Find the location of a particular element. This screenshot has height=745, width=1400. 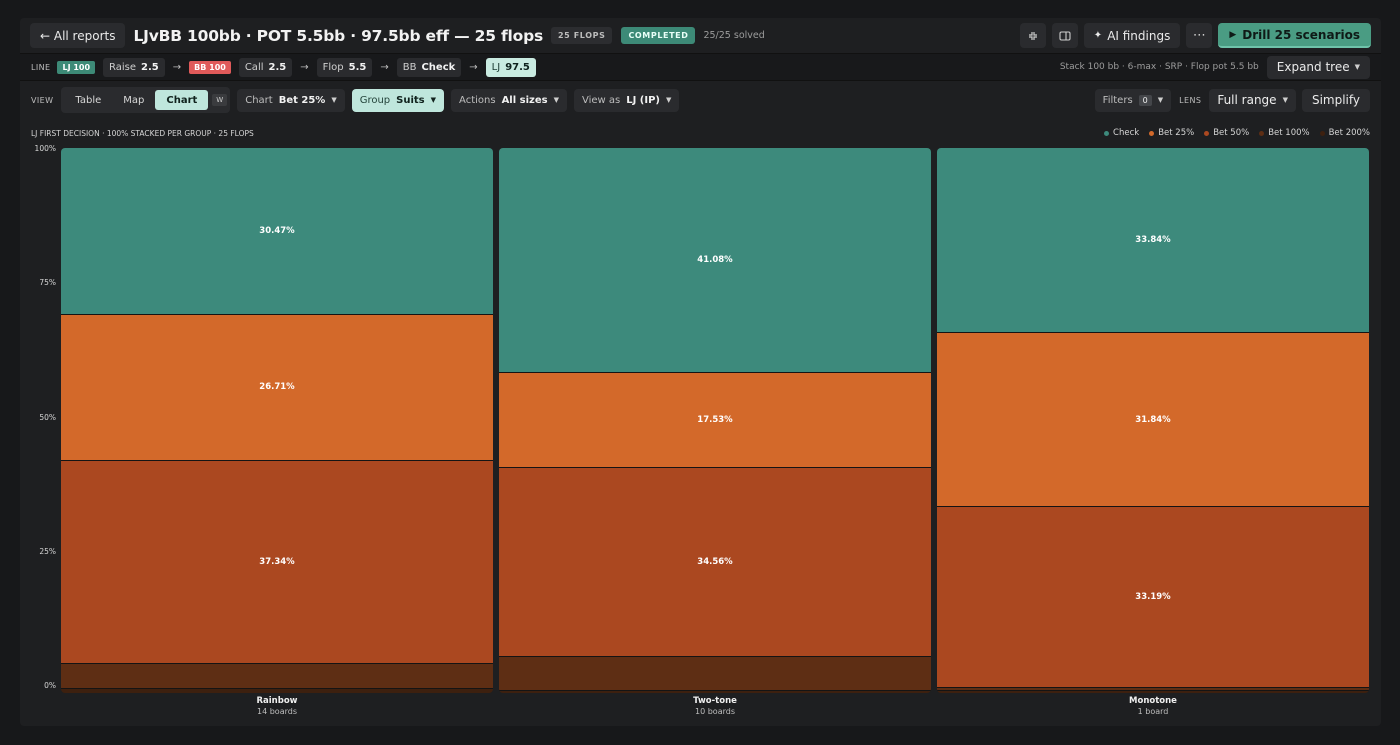

bar-segment: 33.84% is located at coordinates (1153, 240).